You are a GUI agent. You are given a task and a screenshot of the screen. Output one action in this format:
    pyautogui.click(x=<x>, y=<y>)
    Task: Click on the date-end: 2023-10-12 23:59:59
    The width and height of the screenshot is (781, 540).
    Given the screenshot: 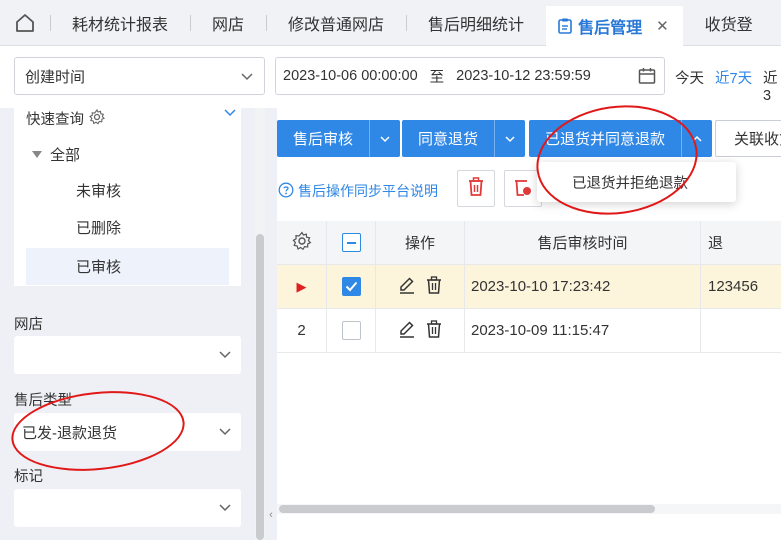 What is the action you would take?
    pyautogui.click(x=523, y=76)
    